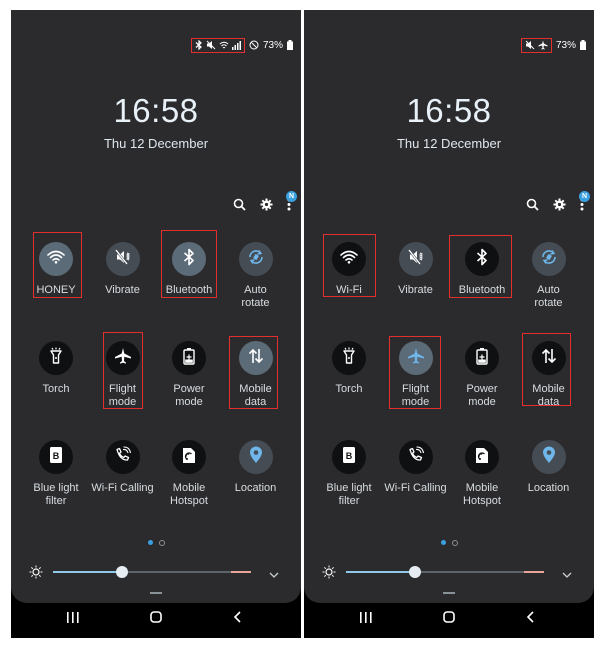 This screenshot has width=606, height=649. I want to click on status-bar: 73%, so click(553, 45).